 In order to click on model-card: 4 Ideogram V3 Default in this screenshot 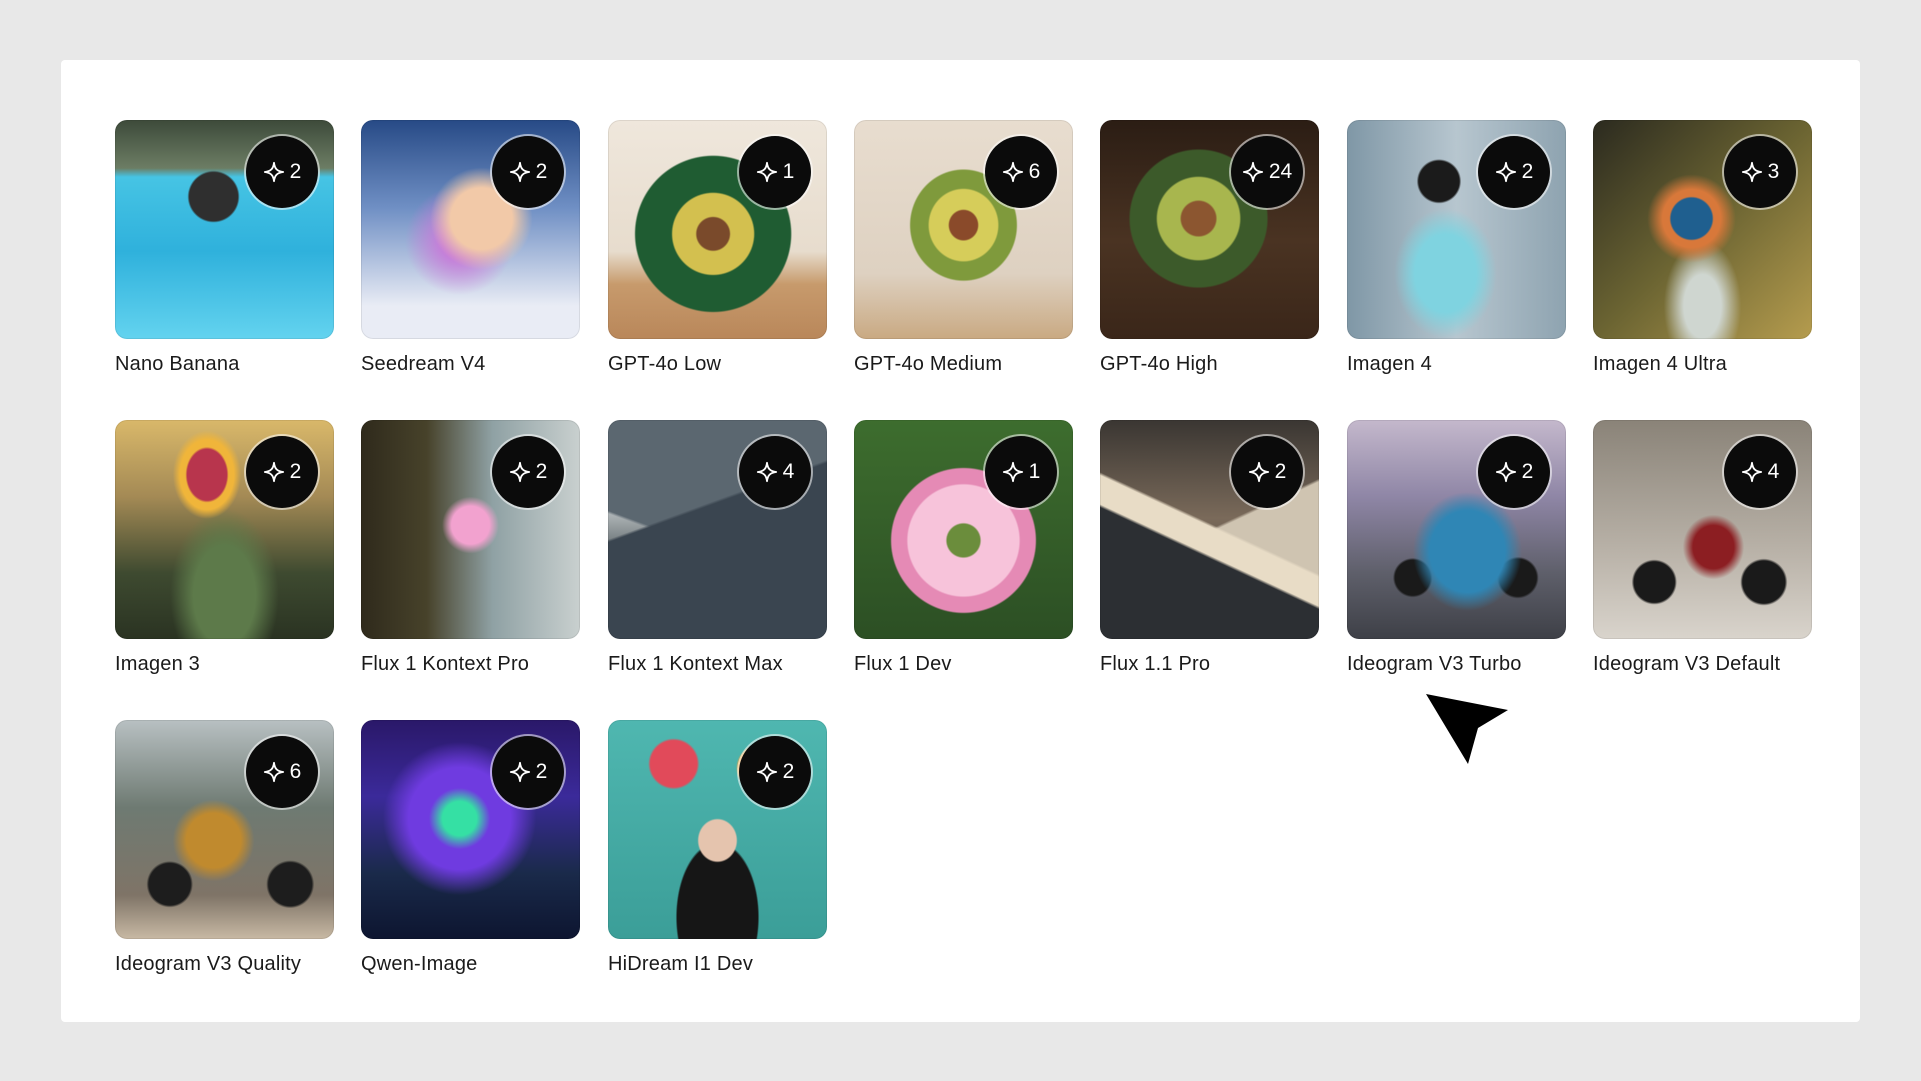, I will do `click(1702, 548)`.